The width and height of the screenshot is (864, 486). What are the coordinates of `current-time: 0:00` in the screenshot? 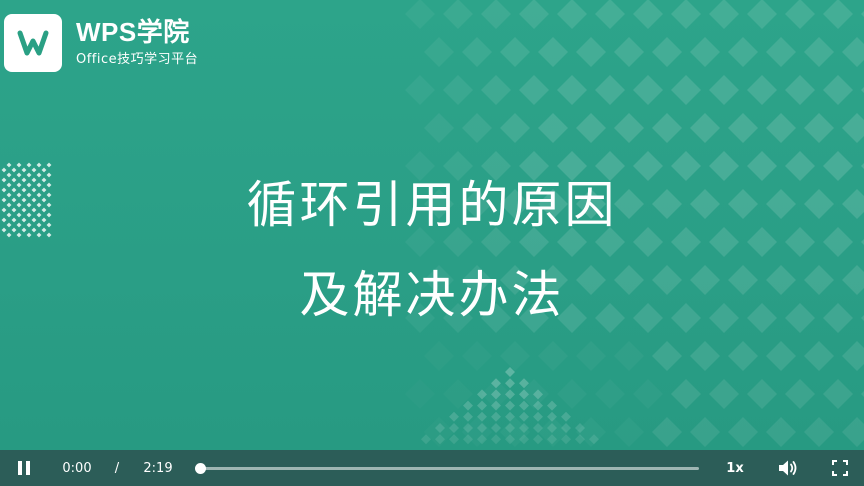 It's located at (77, 468).